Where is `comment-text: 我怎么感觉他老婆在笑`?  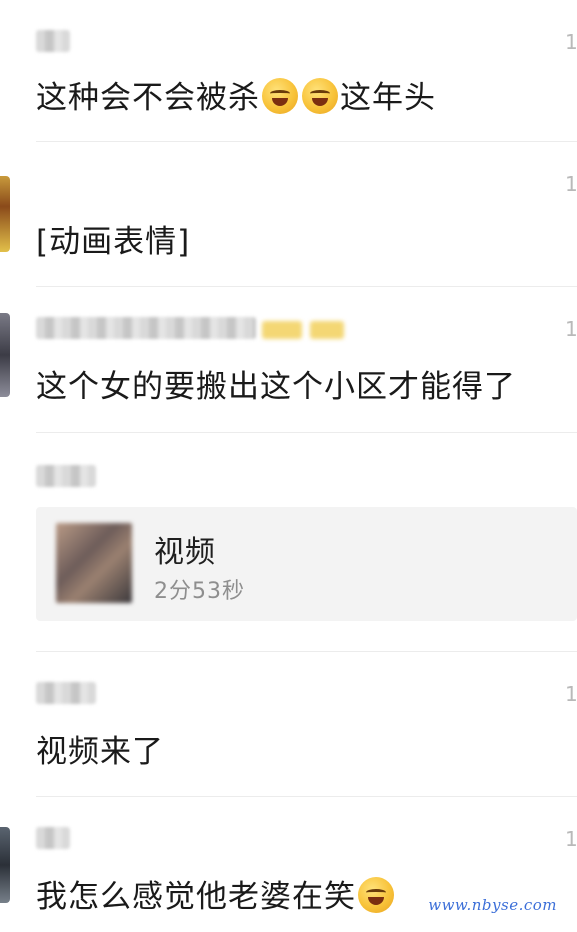
comment-text: 我怎么感觉他老婆在笑 is located at coordinates (216, 893).